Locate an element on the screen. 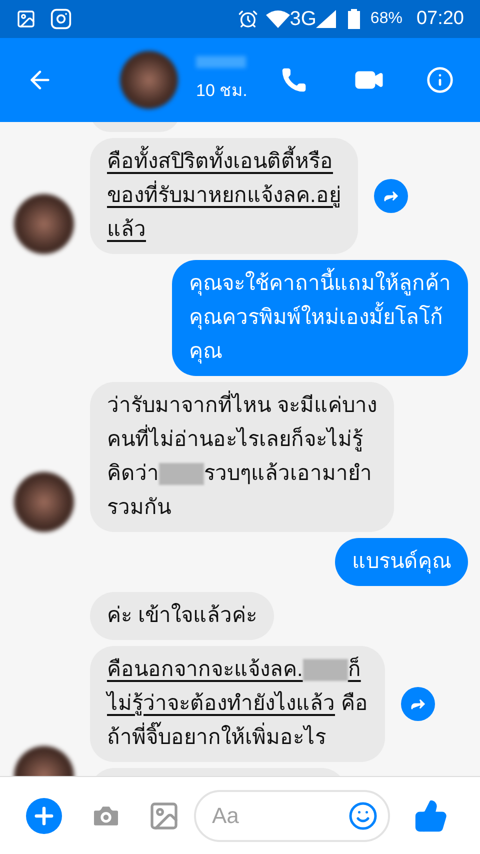 Image resolution: width=480 pixels, height=854 pixels. message-text: คือทั้งสปิริตทั้งเอนติตี้หรือ ของที่รับมาหยกแจ้งลค.อยู่ แล้ว is located at coordinates (224, 196).